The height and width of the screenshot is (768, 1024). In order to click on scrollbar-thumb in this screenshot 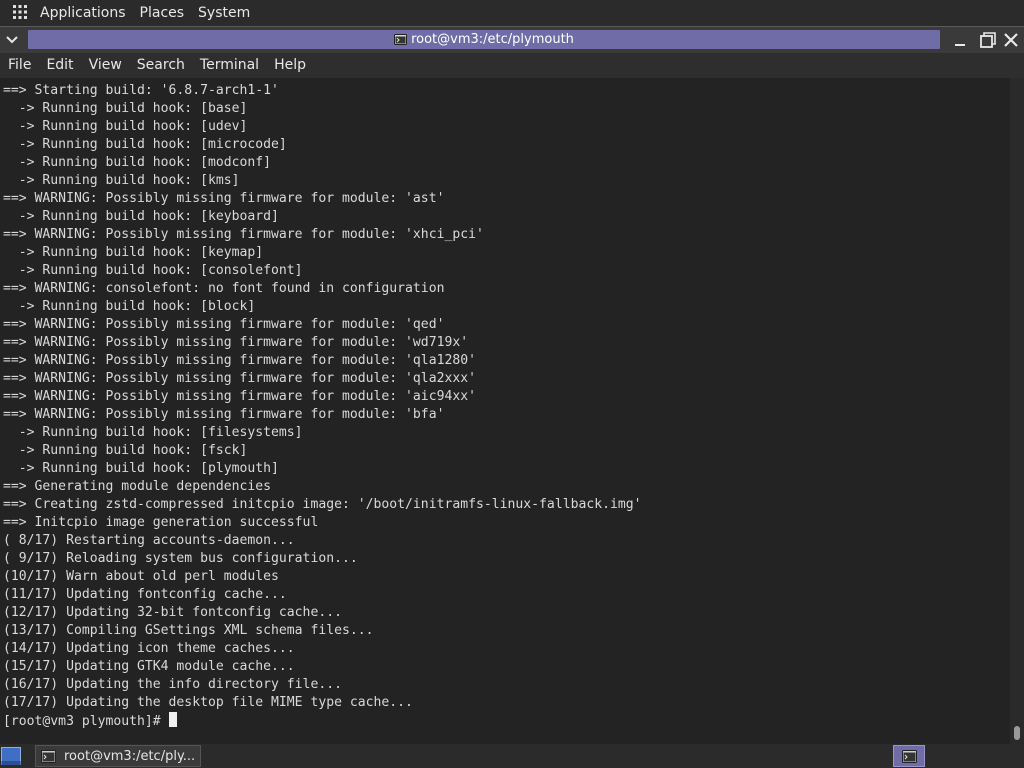, I will do `click(1017, 733)`.